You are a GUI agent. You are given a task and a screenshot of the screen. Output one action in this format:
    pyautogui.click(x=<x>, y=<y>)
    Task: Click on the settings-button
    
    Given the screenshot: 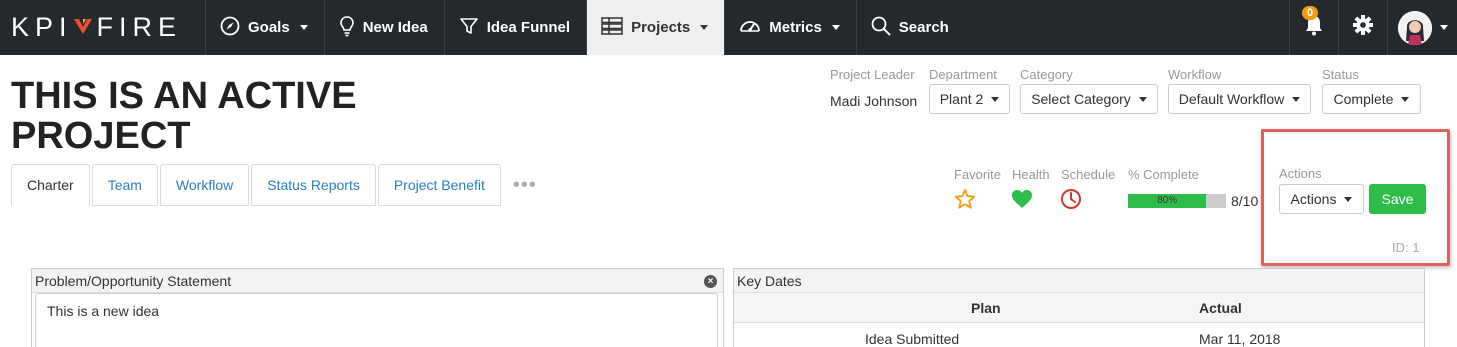 What is the action you would take?
    pyautogui.click(x=1362, y=27)
    